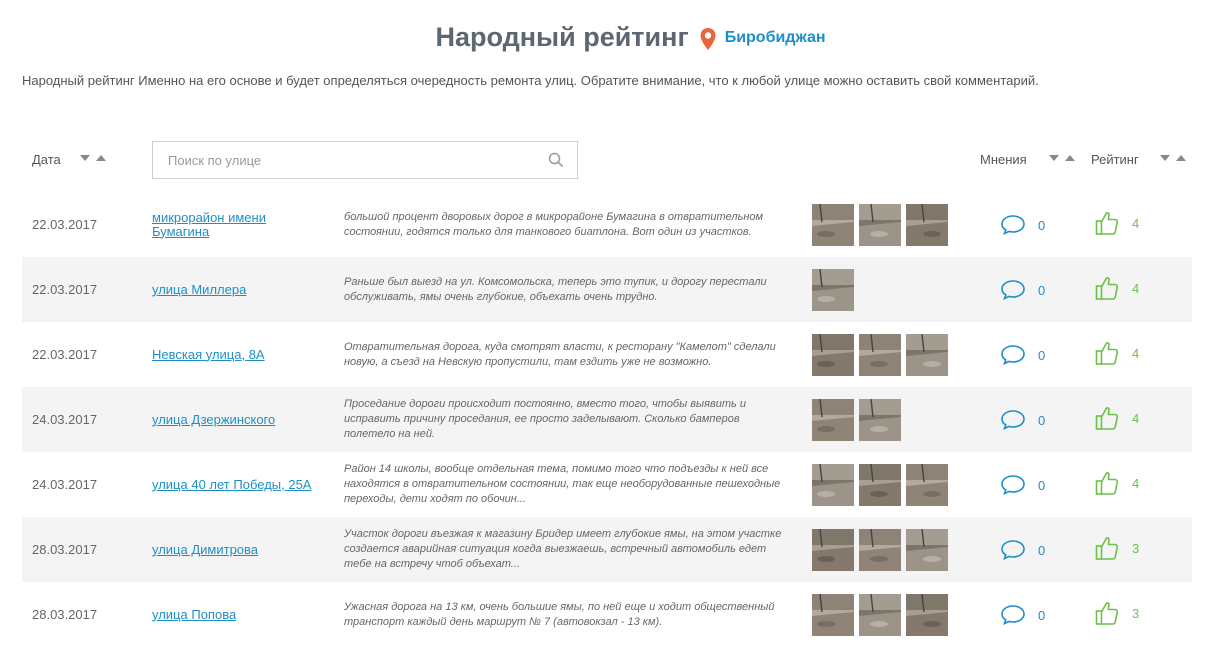 Image resolution: width=1225 pixels, height=669 pixels. What do you see at coordinates (1136, 548) in the screenshot?
I see `rating-count: 3` at bounding box center [1136, 548].